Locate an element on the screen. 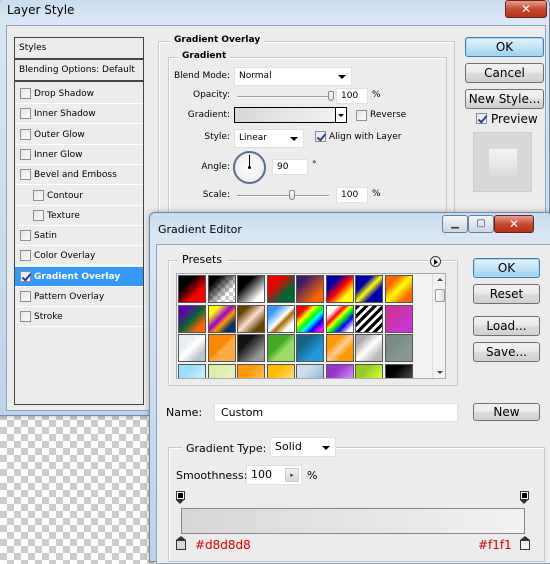 The height and width of the screenshot is (564, 550). maximize-button: ▢ is located at coordinates (481, 224).